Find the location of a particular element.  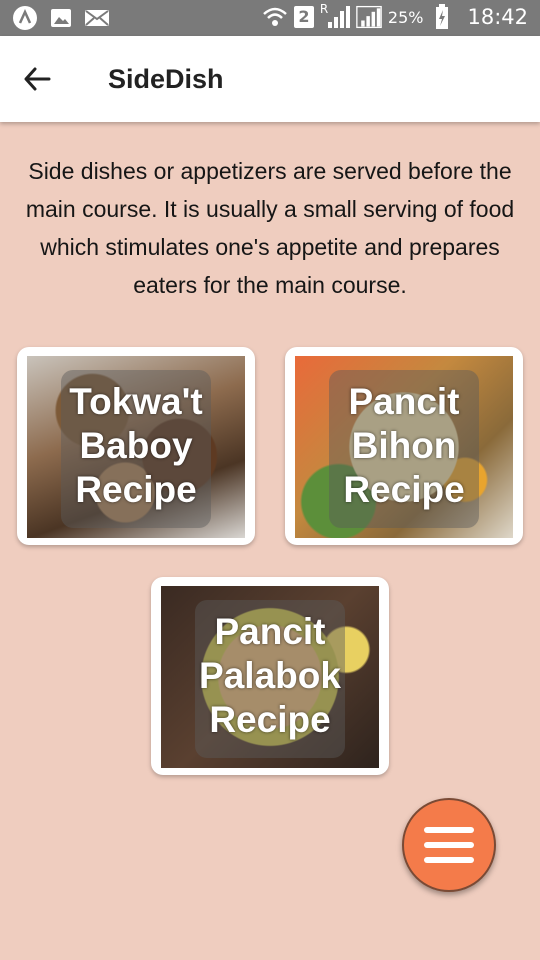

page-title: SideDish is located at coordinates (166, 79).